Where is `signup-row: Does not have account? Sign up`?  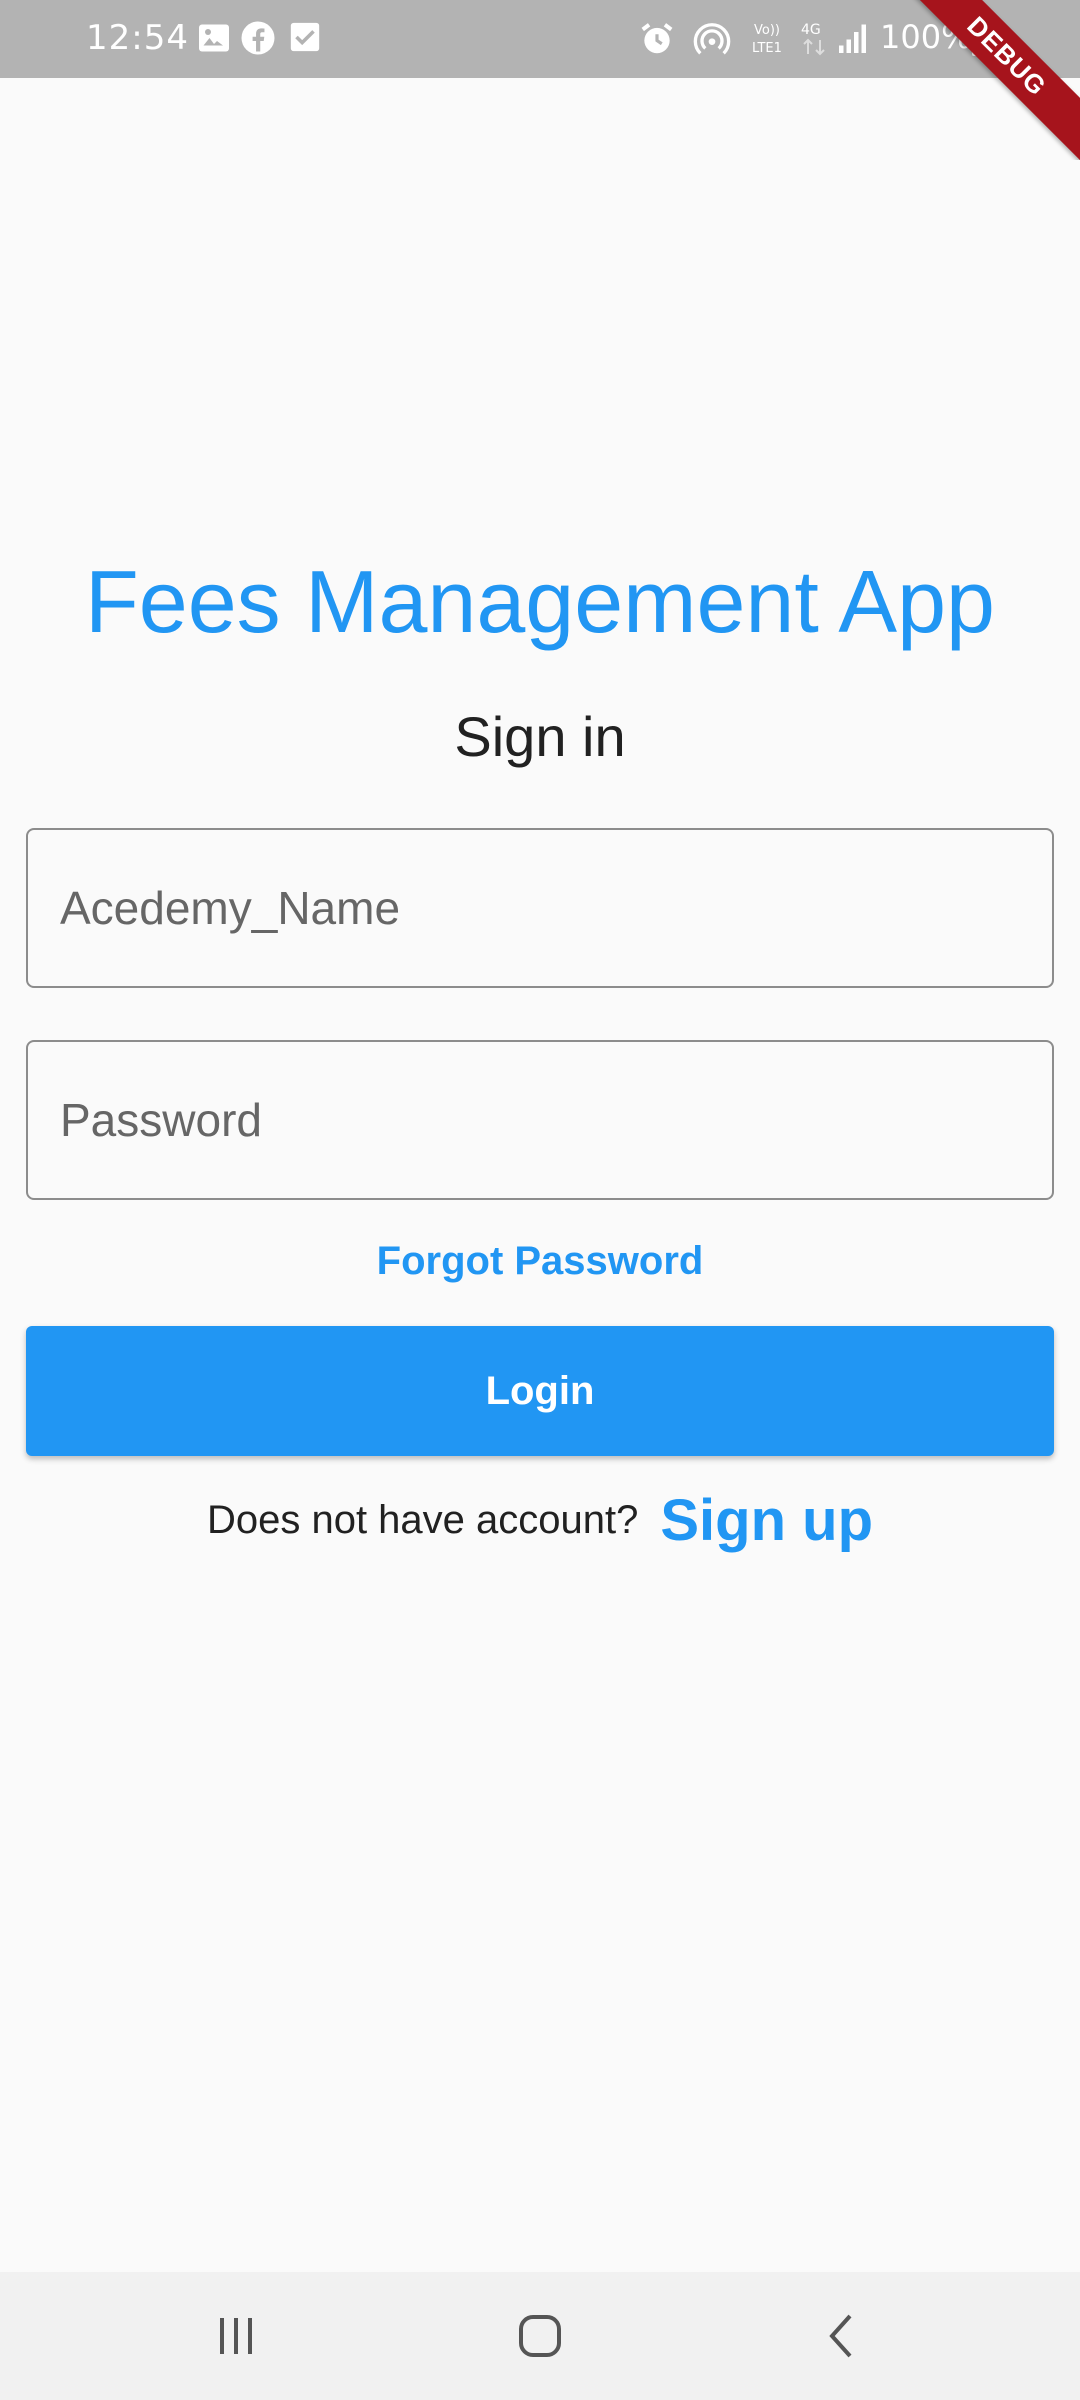 signup-row: Does not have account? Sign up is located at coordinates (540, 1520).